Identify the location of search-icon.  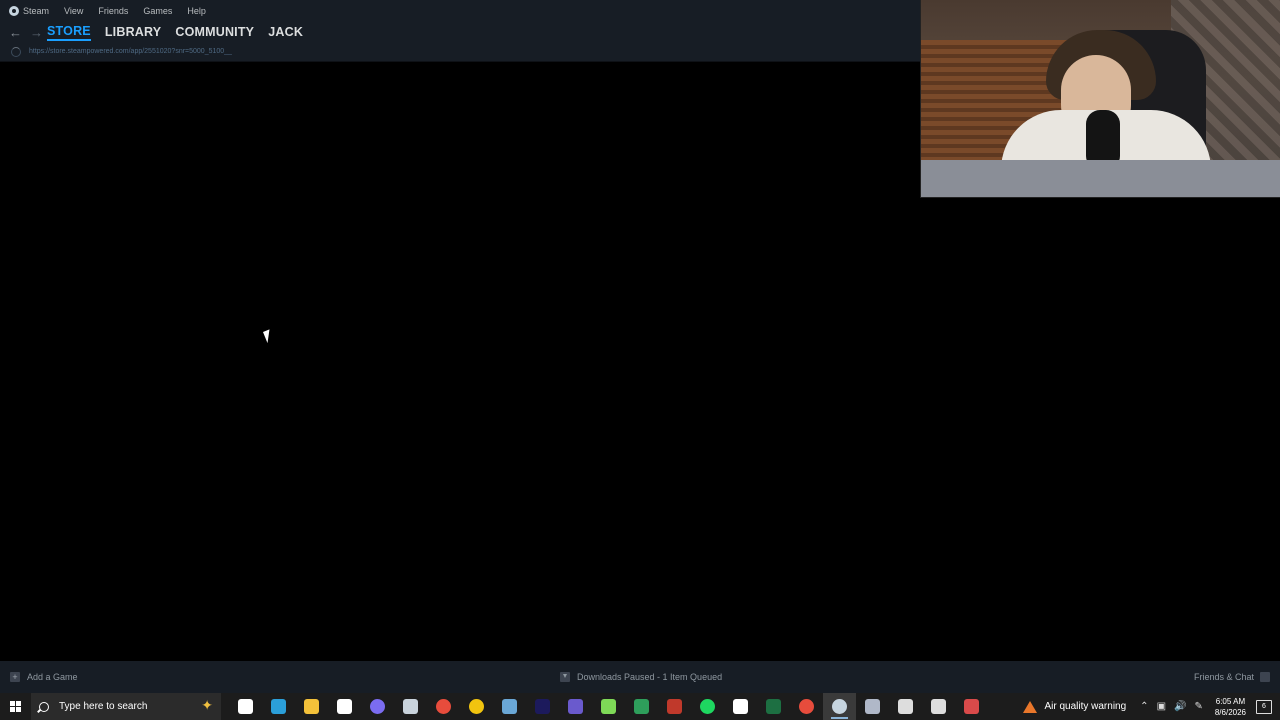
(44, 706).